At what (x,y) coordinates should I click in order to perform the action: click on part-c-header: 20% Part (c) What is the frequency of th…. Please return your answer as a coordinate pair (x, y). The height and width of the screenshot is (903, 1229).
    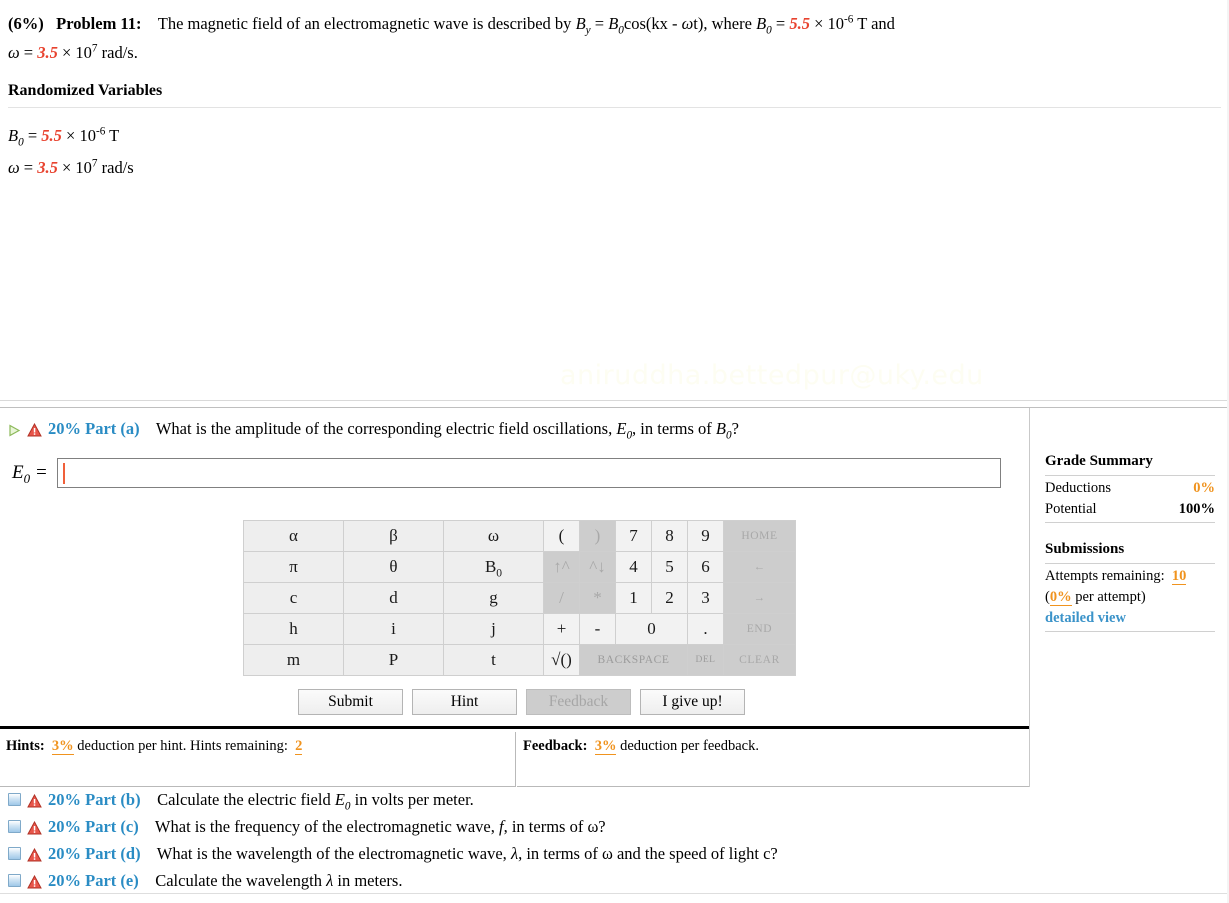
    Looking at the image, I should click on (508, 827).